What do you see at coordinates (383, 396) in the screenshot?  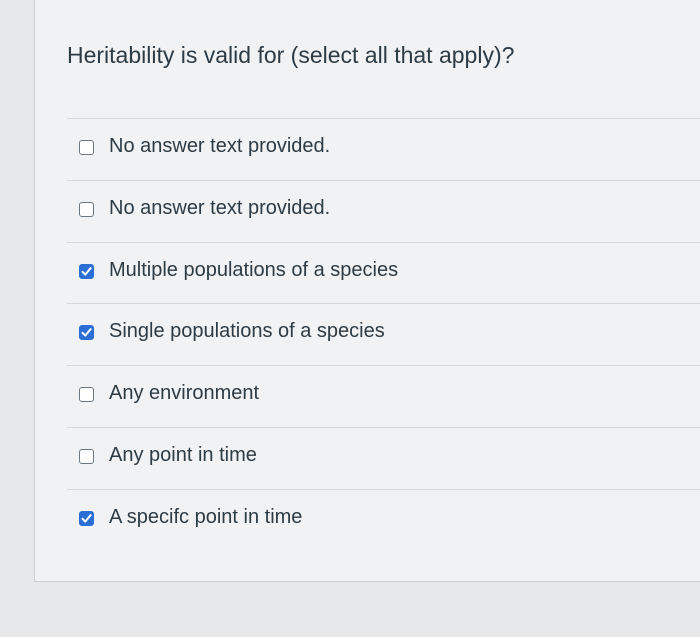 I see `answer-option-5: Any environment` at bounding box center [383, 396].